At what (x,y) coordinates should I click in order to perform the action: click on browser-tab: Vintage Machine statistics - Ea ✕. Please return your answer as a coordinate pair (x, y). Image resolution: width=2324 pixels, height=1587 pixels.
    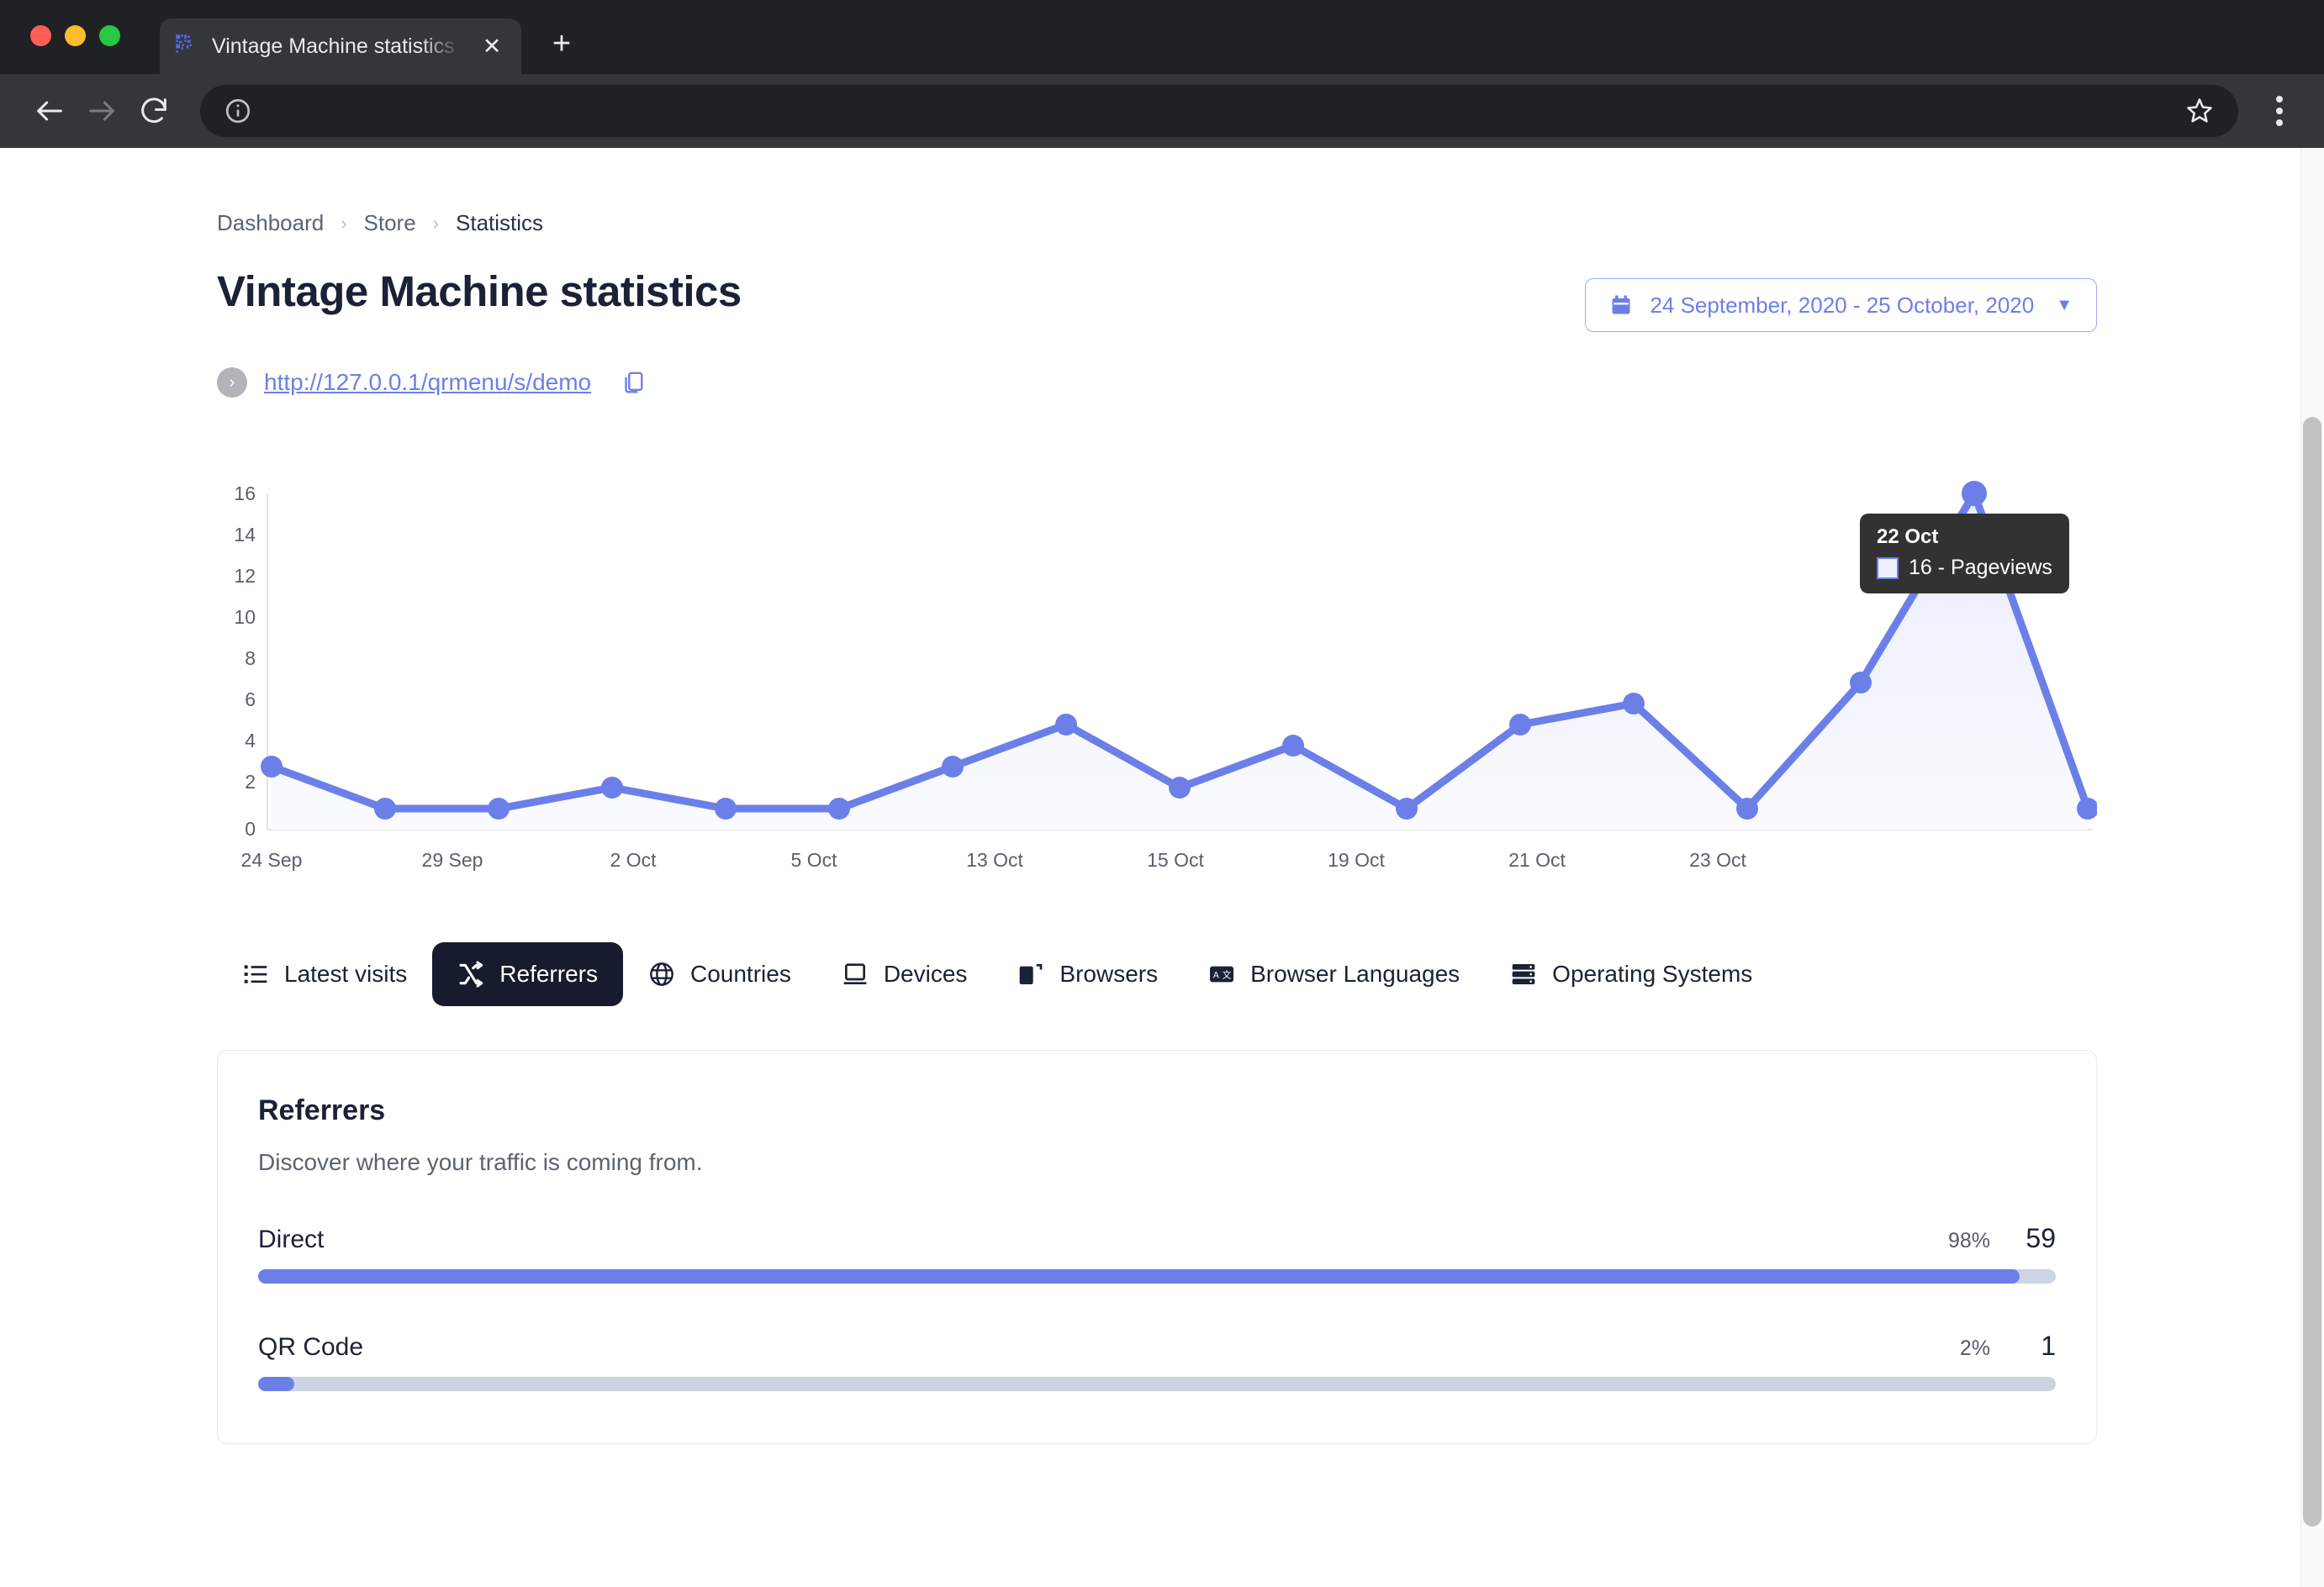
    Looking at the image, I should click on (340, 46).